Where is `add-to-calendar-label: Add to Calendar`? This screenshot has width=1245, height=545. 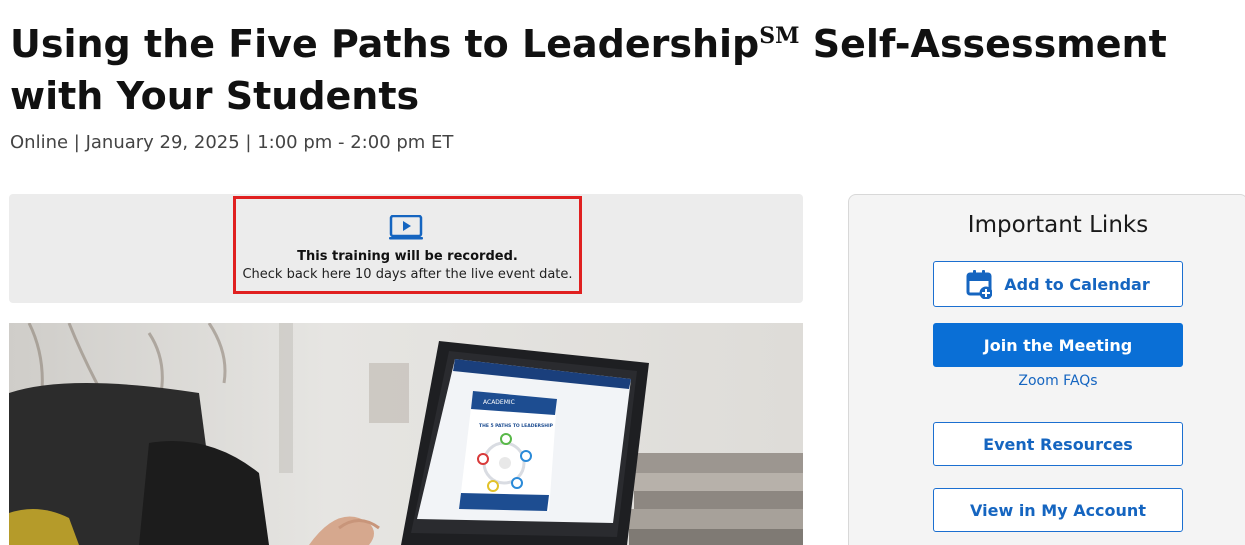 add-to-calendar-label: Add to Calendar is located at coordinates (1077, 284).